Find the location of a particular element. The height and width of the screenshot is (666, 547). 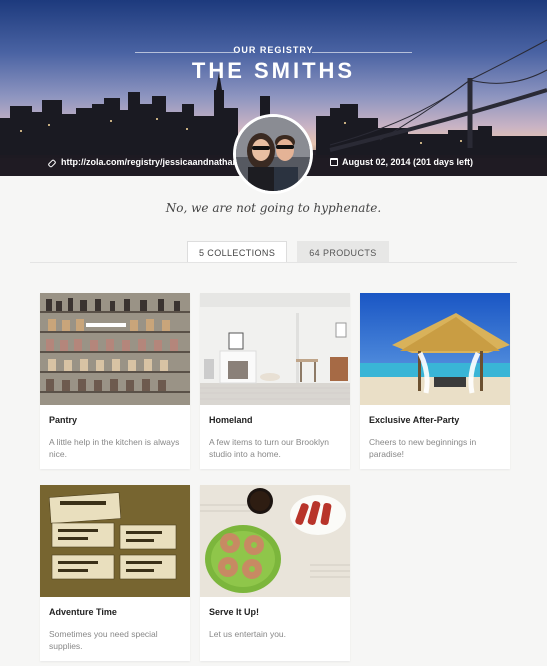

link-icon is located at coordinates (52, 162).